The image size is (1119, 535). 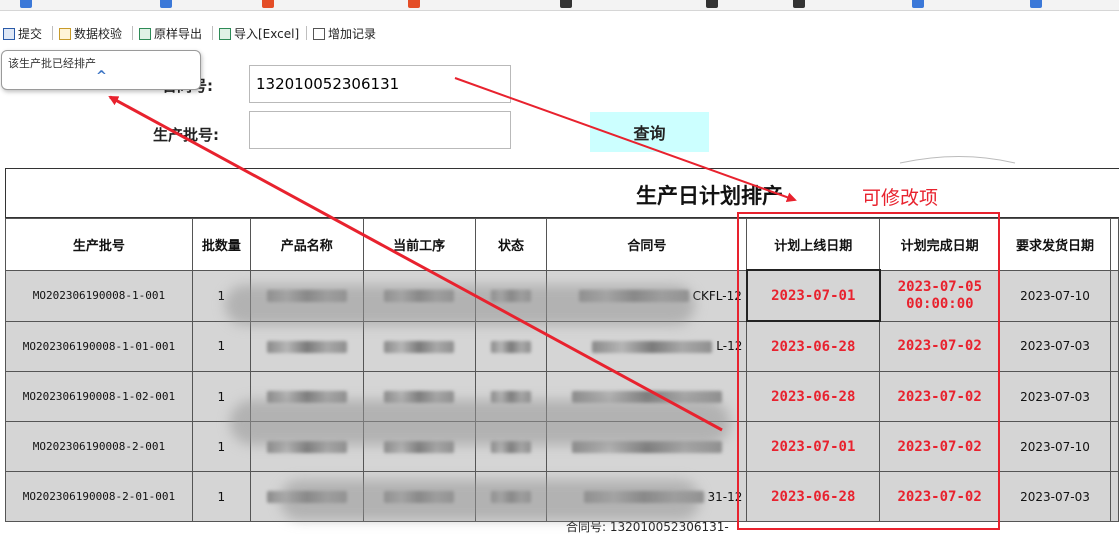 What do you see at coordinates (940, 244) in the screenshot?
I see `col-header-plan-end: 计划完成日期` at bounding box center [940, 244].